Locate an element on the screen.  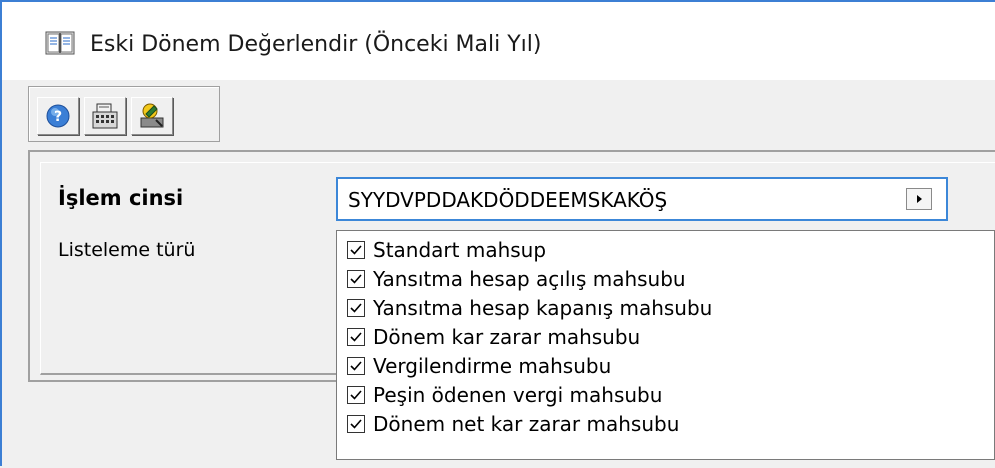
calculator-button is located at coordinates (105, 116).